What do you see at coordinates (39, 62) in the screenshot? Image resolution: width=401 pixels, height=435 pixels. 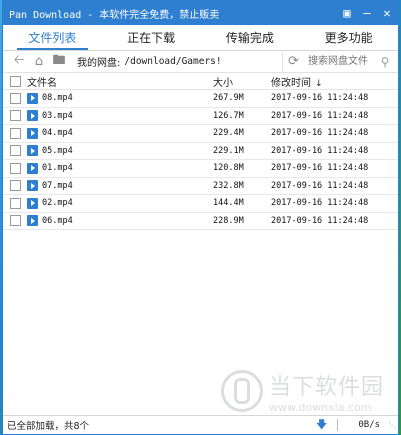 I see `home-icon: ⌂` at bounding box center [39, 62].